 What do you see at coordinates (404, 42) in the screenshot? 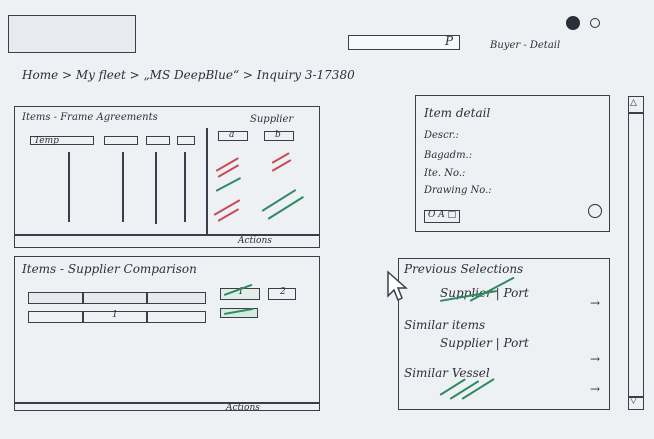
I see `search-input` at bounding box center [404, 42].